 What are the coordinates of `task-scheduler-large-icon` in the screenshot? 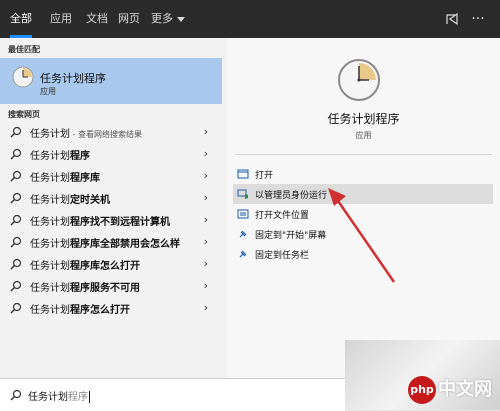 It's located at (359, 80).